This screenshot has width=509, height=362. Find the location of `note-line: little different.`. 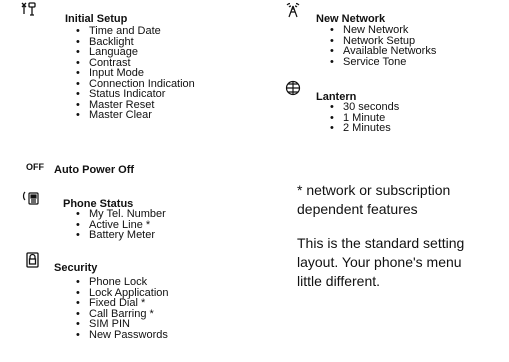

note-line: little different. is located at coordinates (339, 281).